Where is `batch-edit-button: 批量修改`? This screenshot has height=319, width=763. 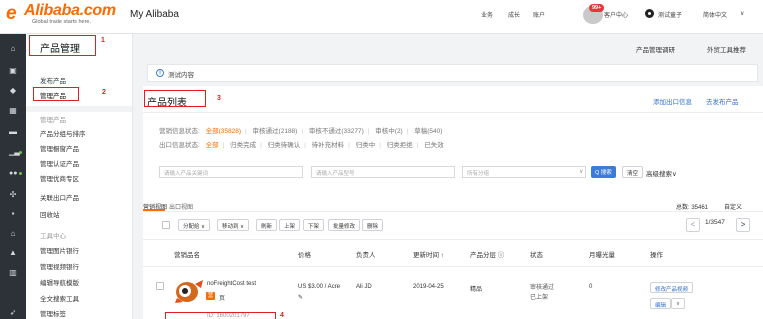
batch-edit-button: 批量修改 is located at coordinates (344, 225).